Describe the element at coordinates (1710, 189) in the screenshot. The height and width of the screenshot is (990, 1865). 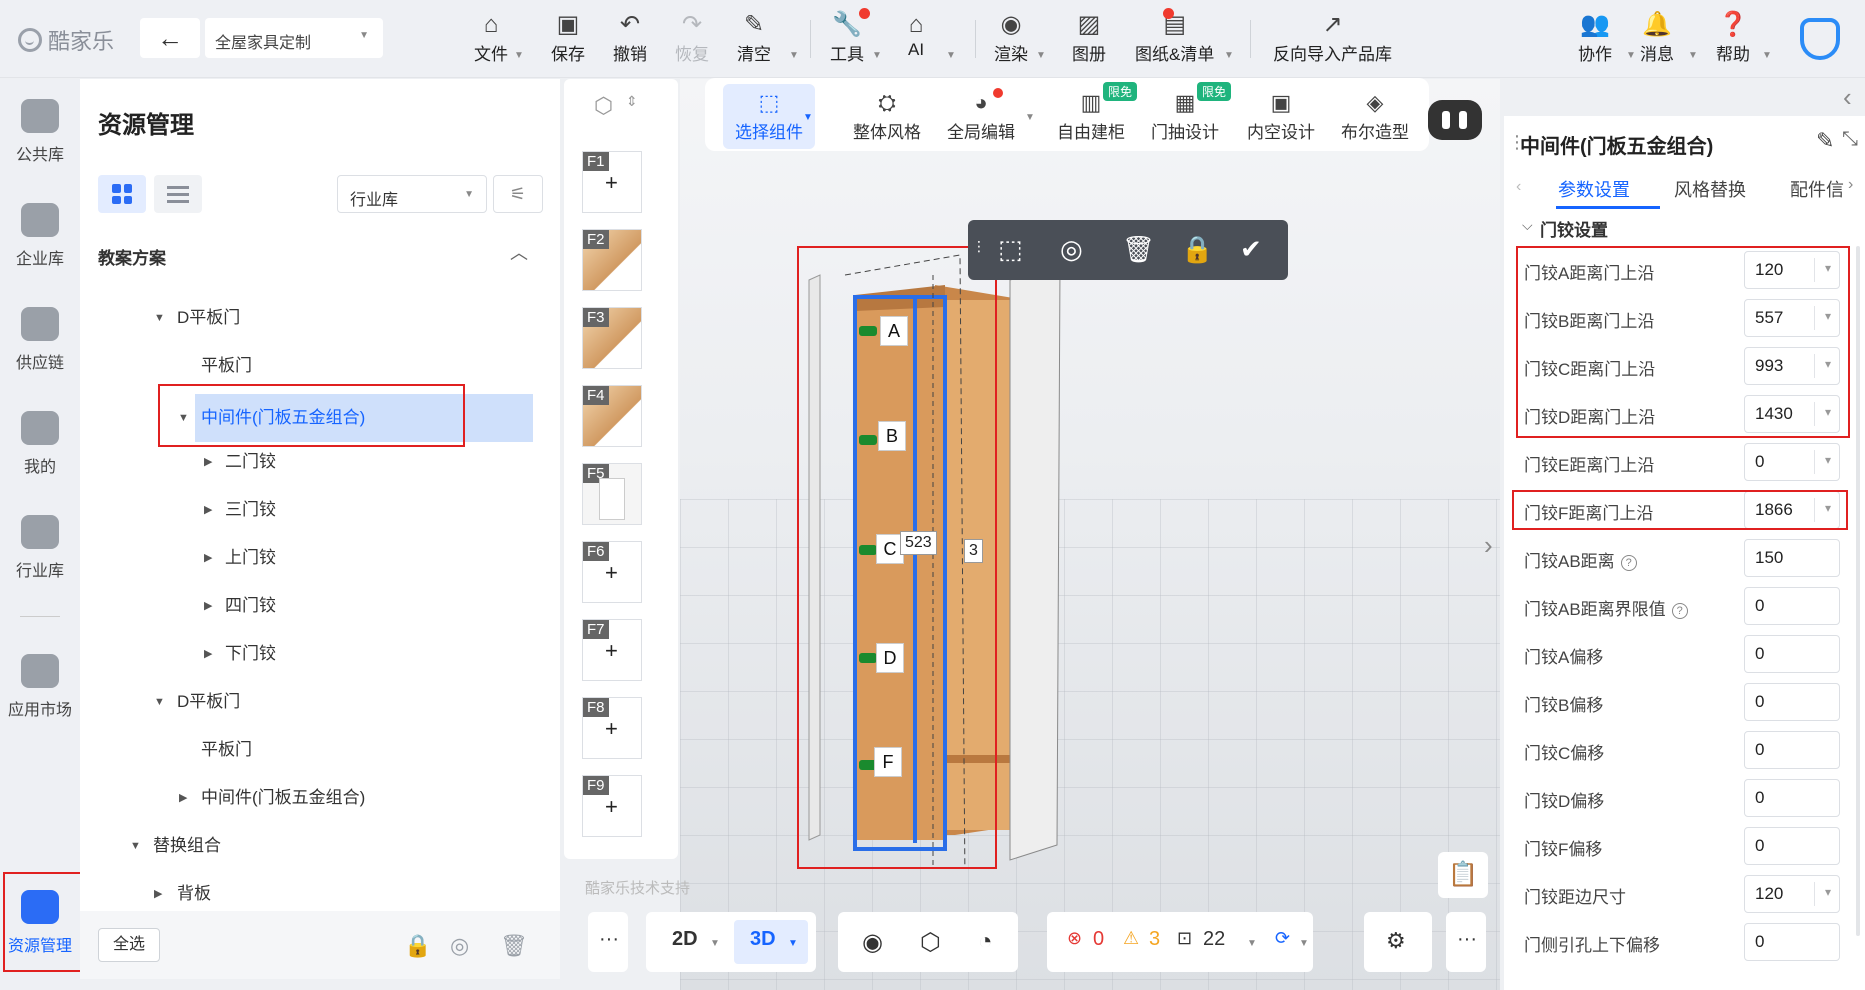
I see `tab-style-replace: 风格替换` at that location.